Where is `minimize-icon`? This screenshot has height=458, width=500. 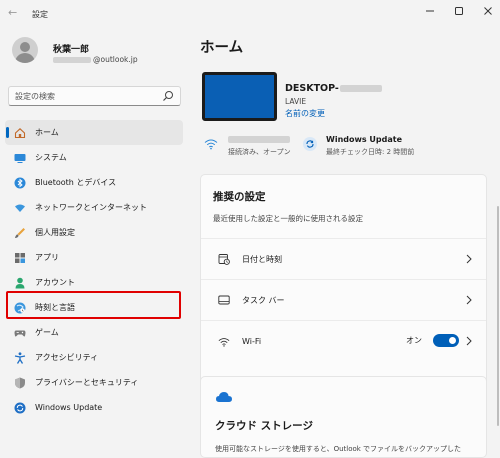
minimize-icon is located at coordinates (430, 11).